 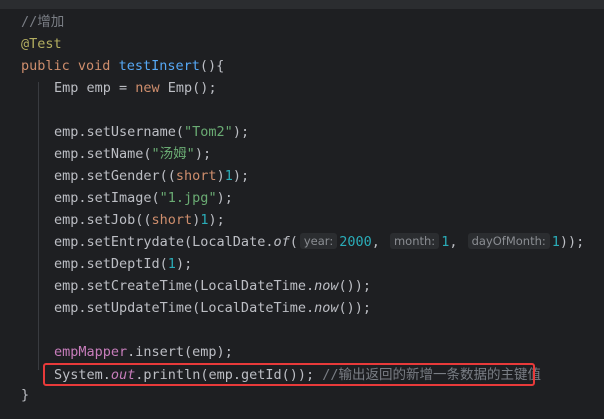 I want to click on call-close: ));, so click(x=572, y=242).